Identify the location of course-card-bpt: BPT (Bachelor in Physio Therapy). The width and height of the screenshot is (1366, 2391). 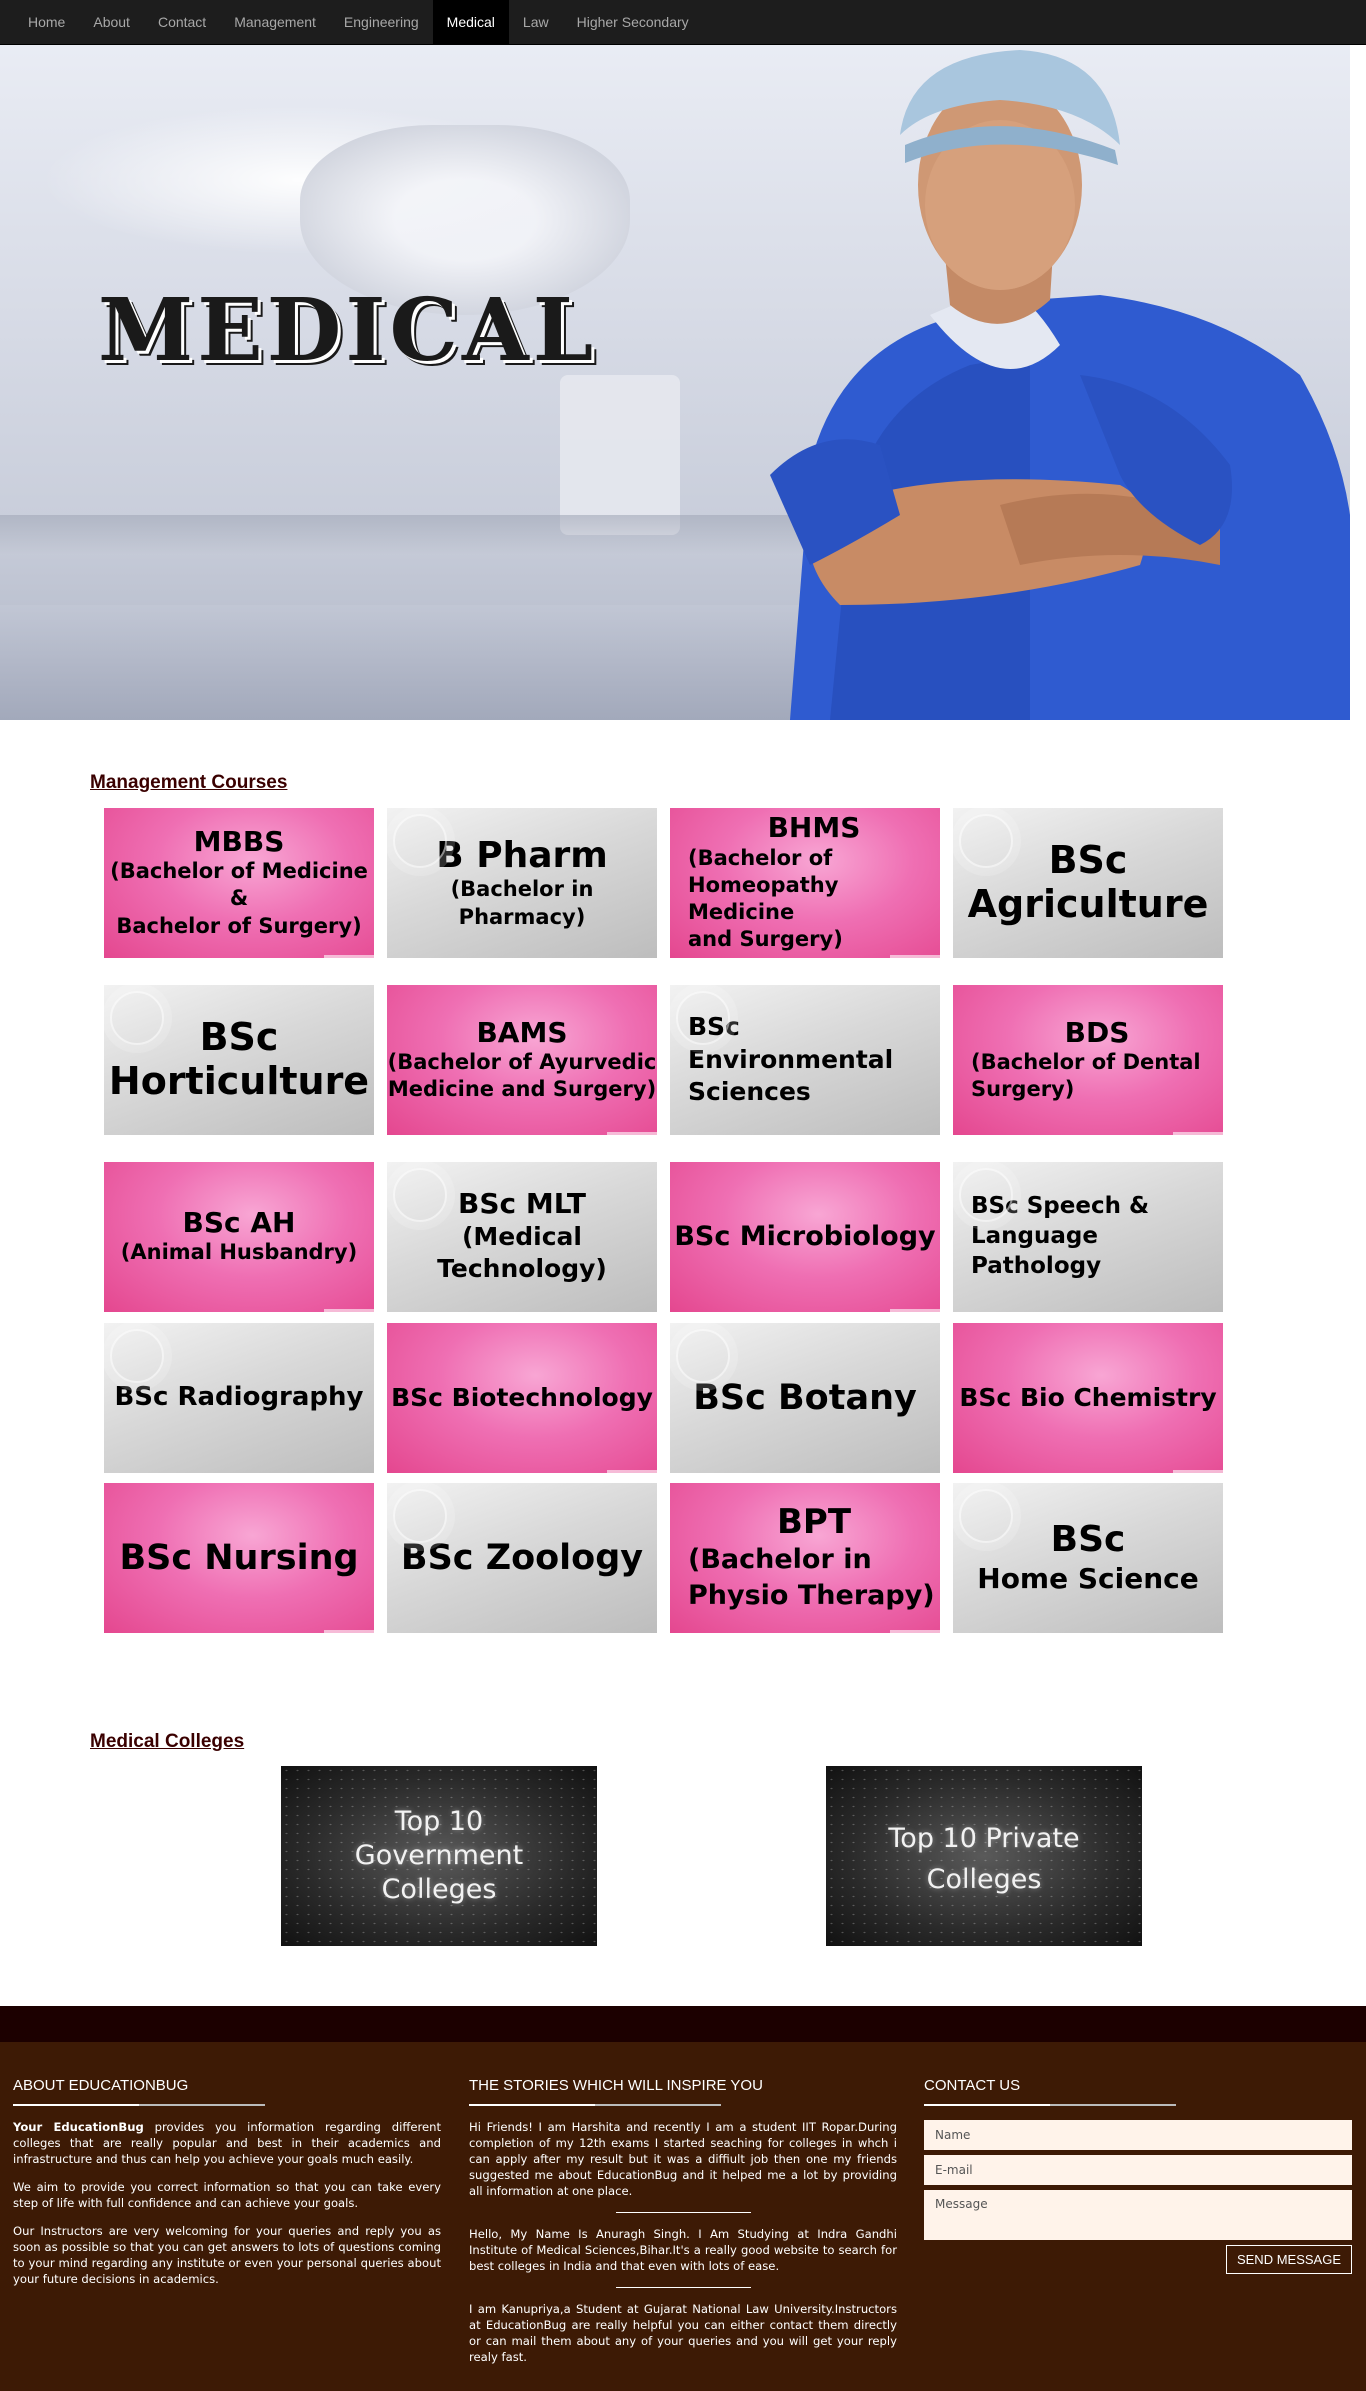
(805, 1558).